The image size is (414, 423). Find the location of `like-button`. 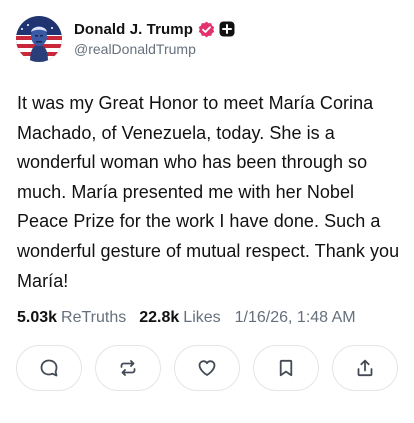

like-button is located at coordinates (207, 368).